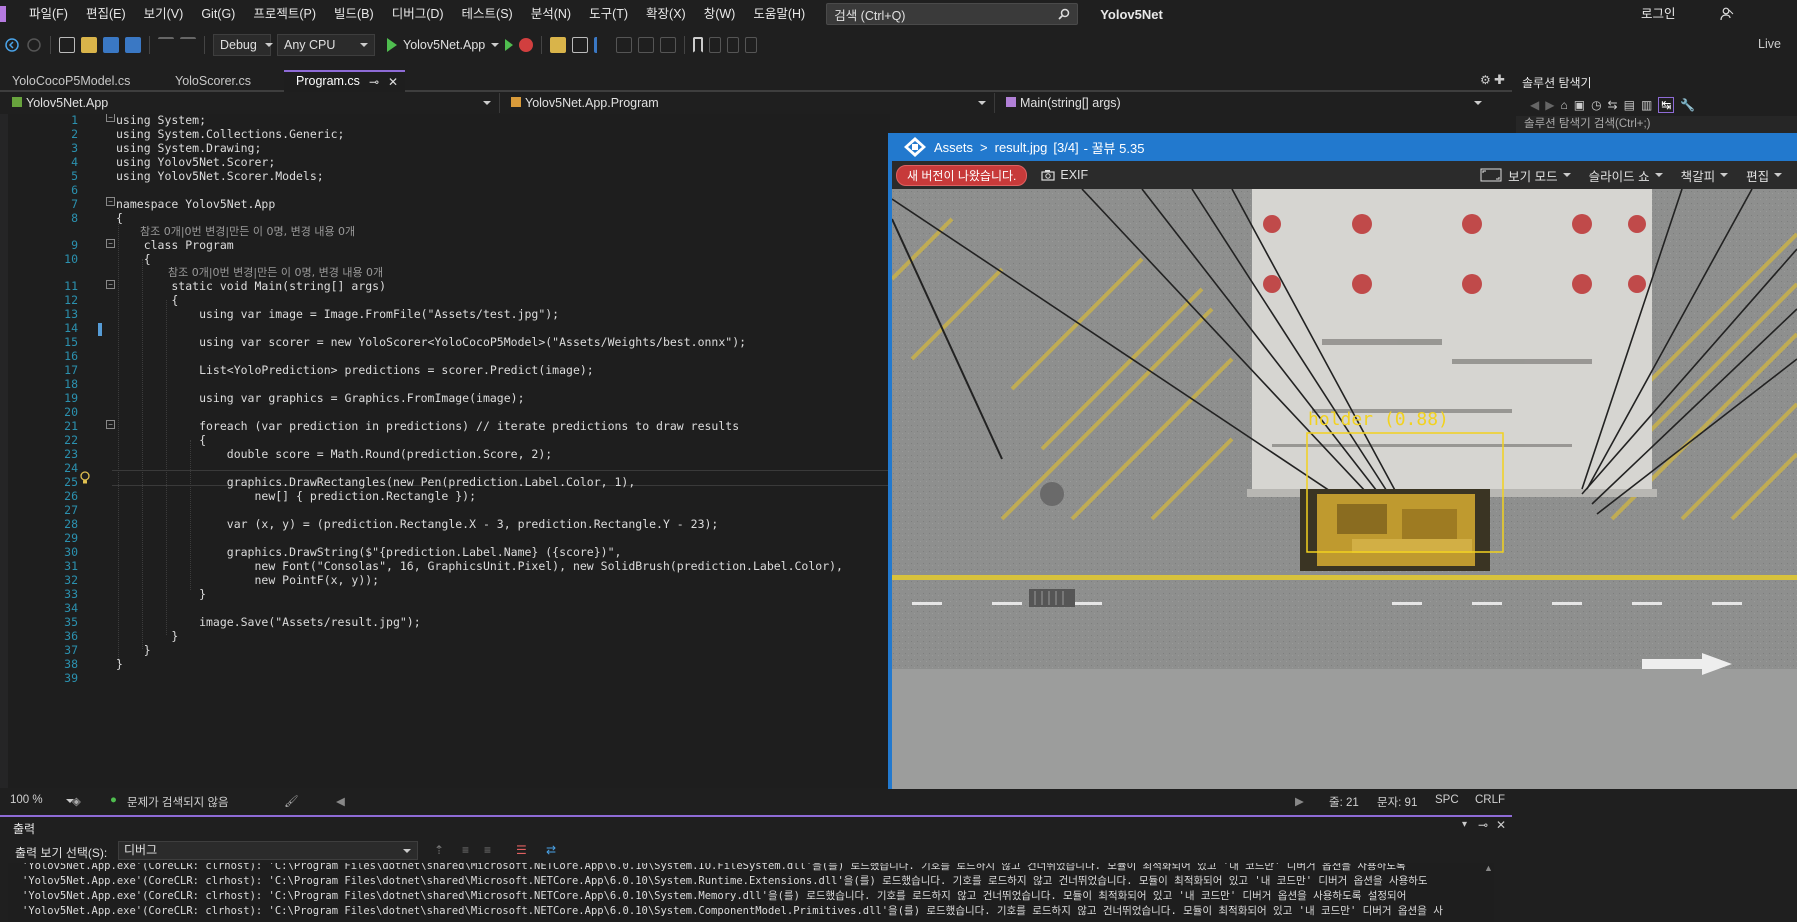  I want to click on menu-view: 보기(V), so click(164, 14).